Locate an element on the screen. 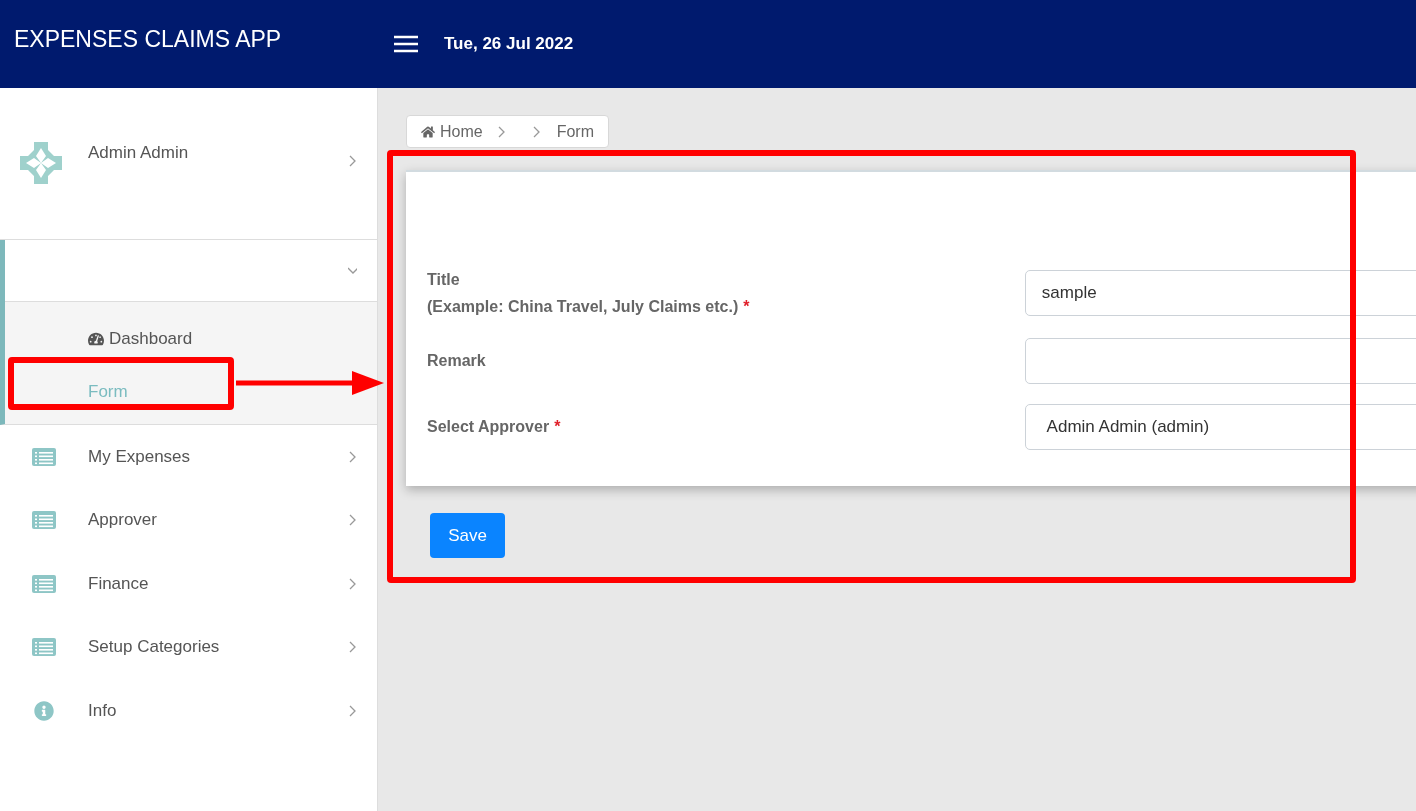 The image size is (1416, 811). save-button: Save is located at coordinates (467, 535).